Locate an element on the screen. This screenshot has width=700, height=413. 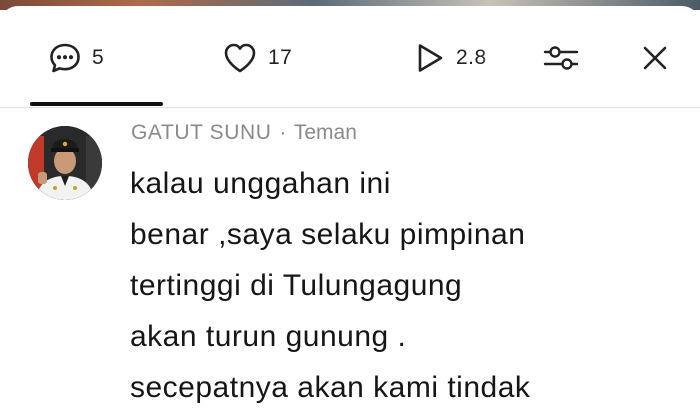
play-icon is located at coordinates (430, 58).